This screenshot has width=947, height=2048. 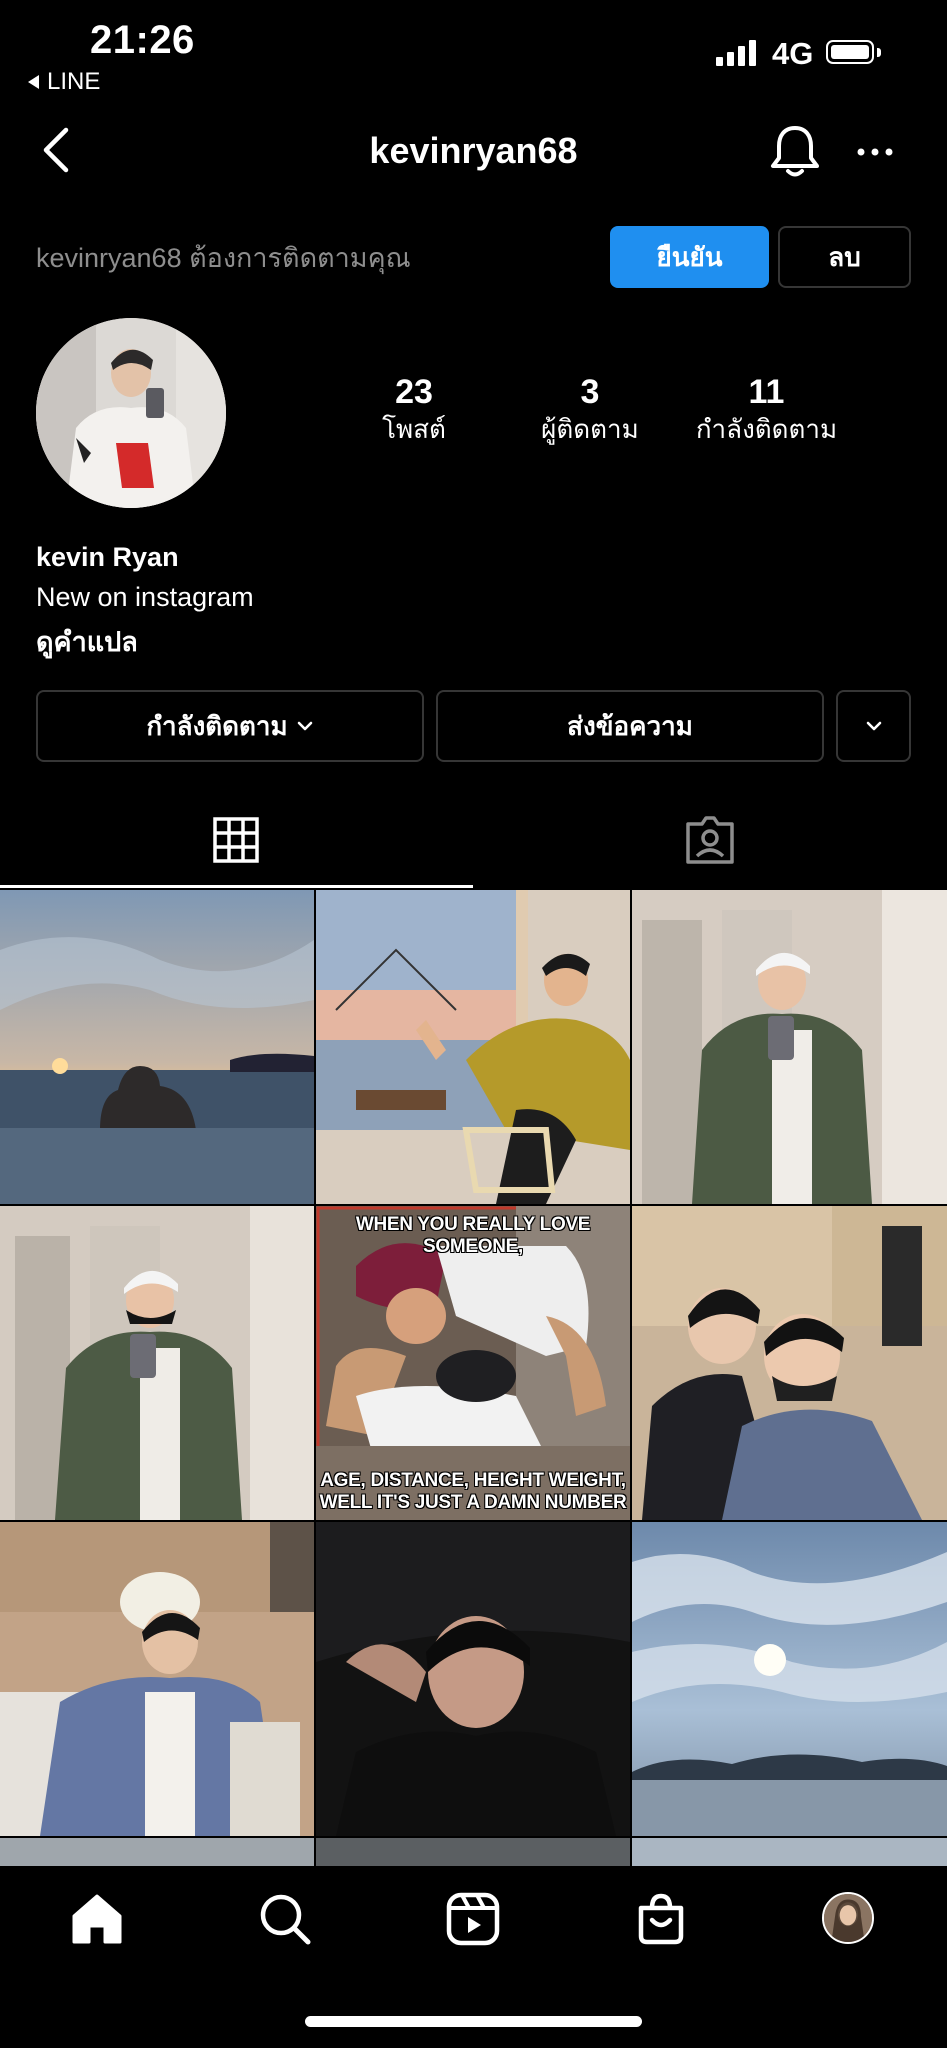 I want to click on grid-icon, so click(x=236, y=840).